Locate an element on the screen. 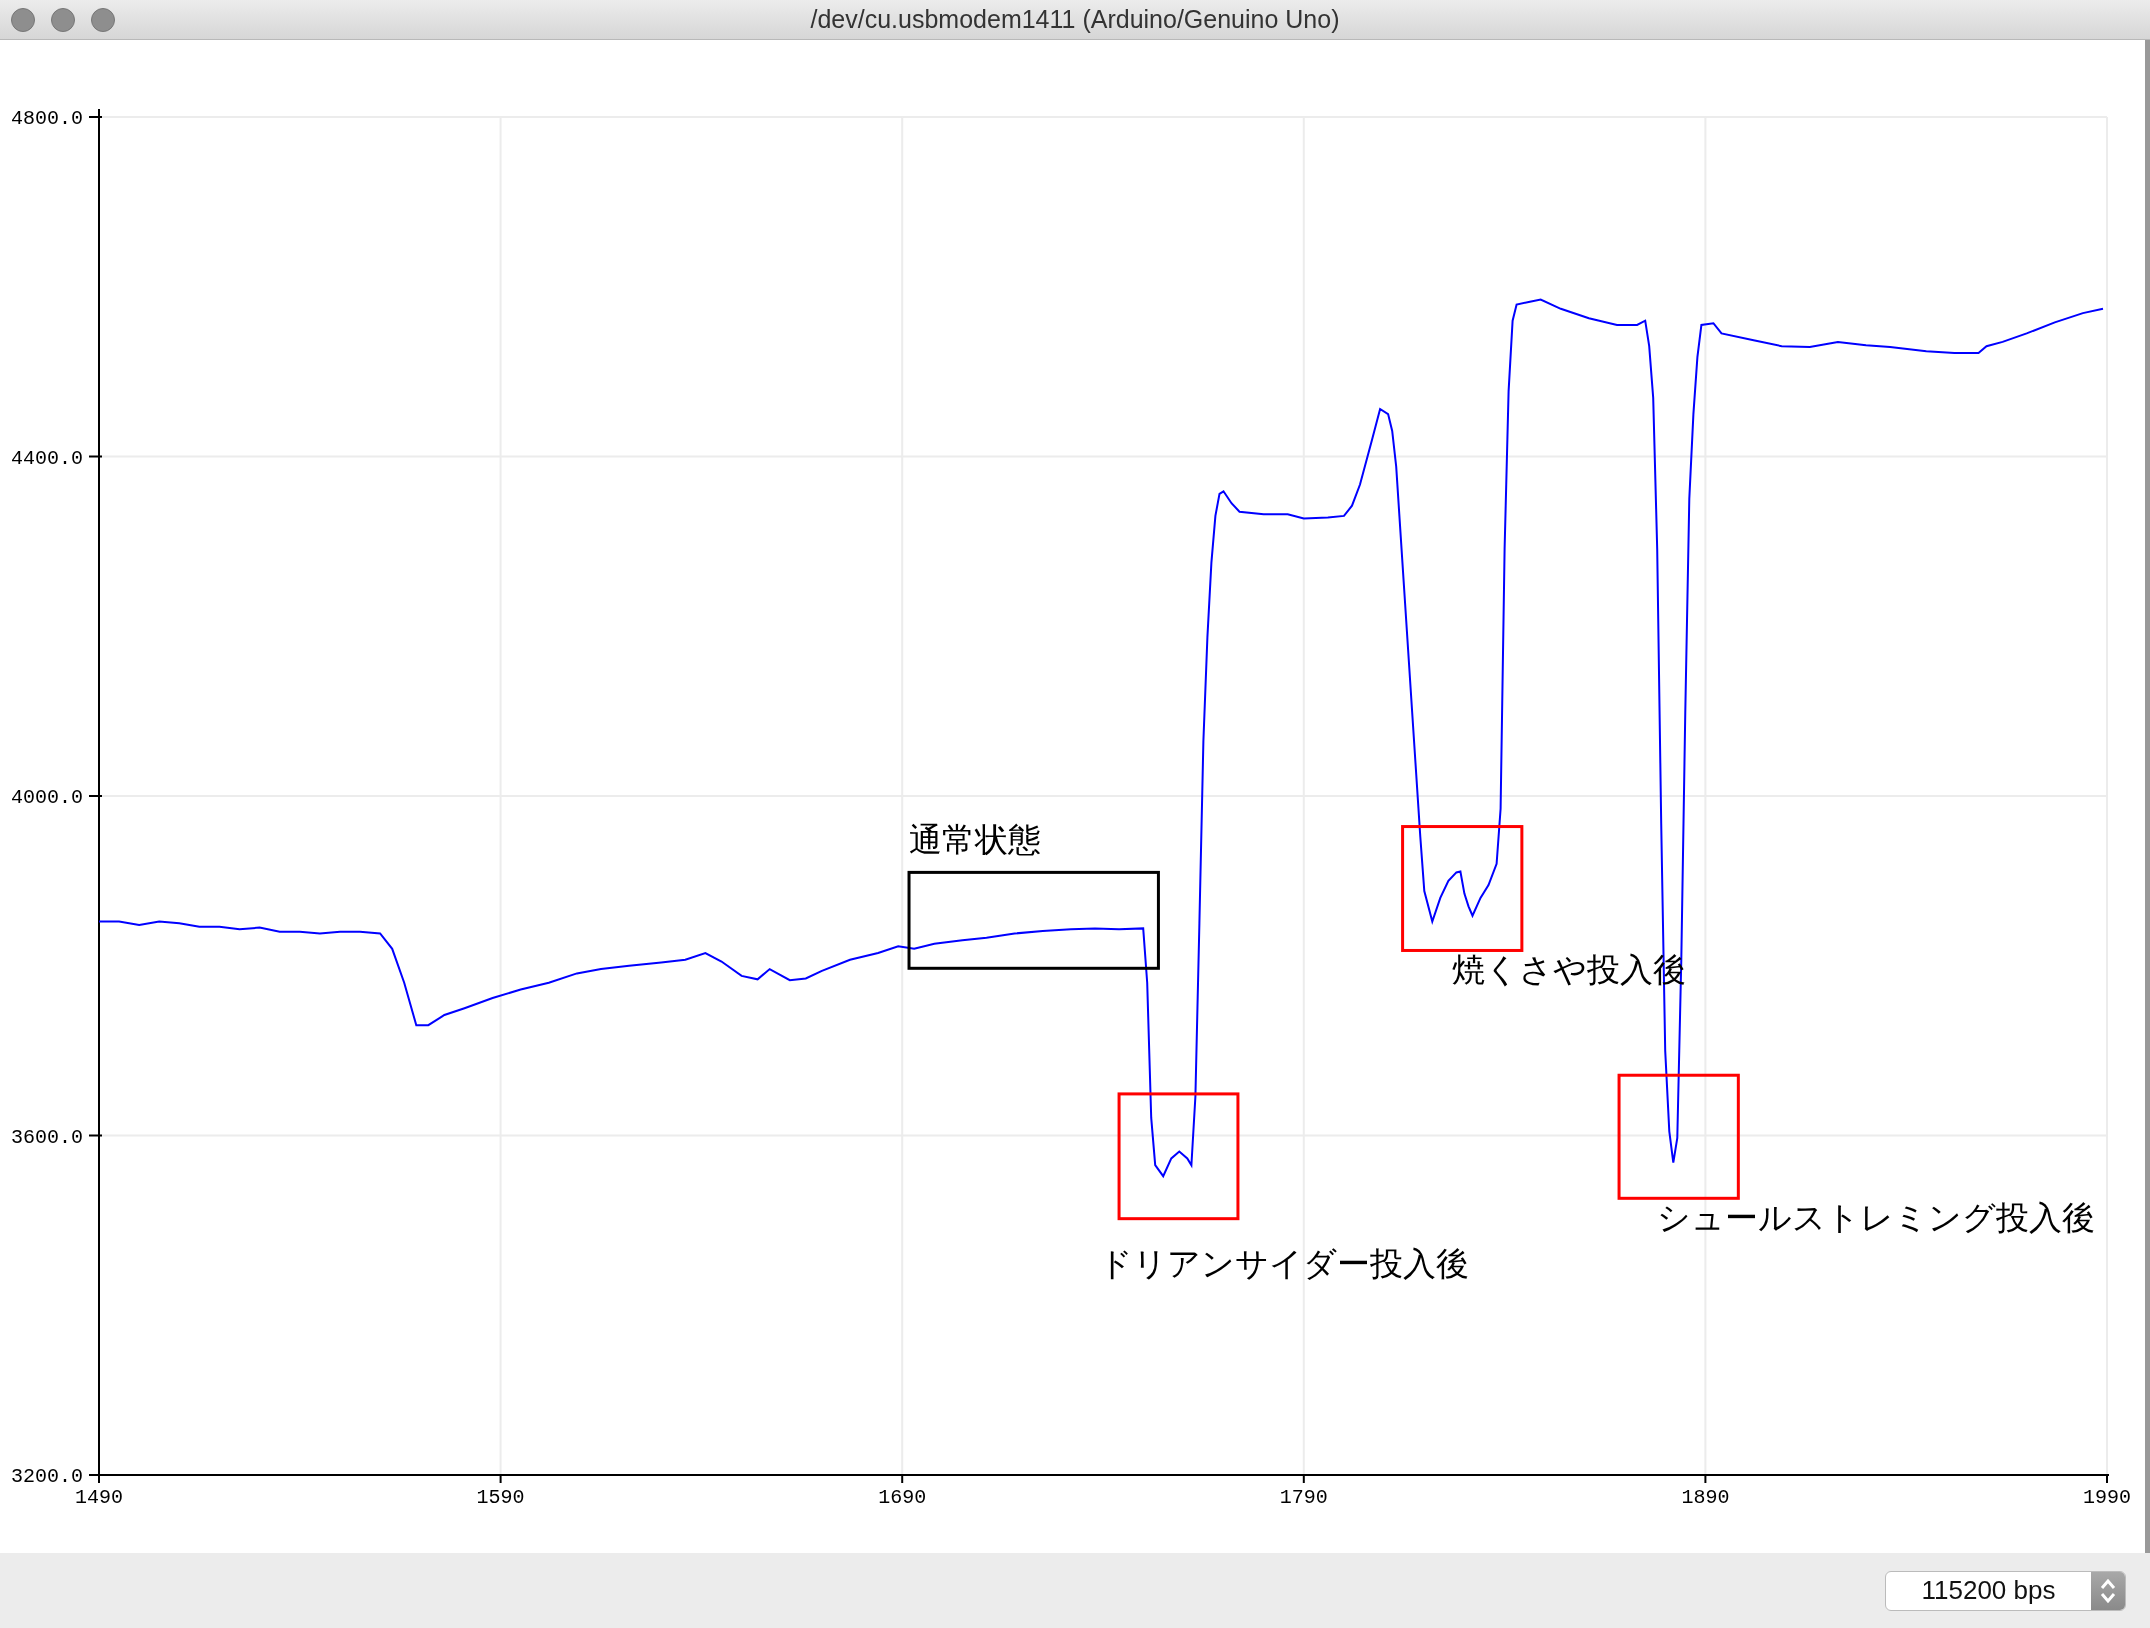 The image size is (2150, 1628). x-tick-label: 1790 is located at coordinates (1303, 1497).